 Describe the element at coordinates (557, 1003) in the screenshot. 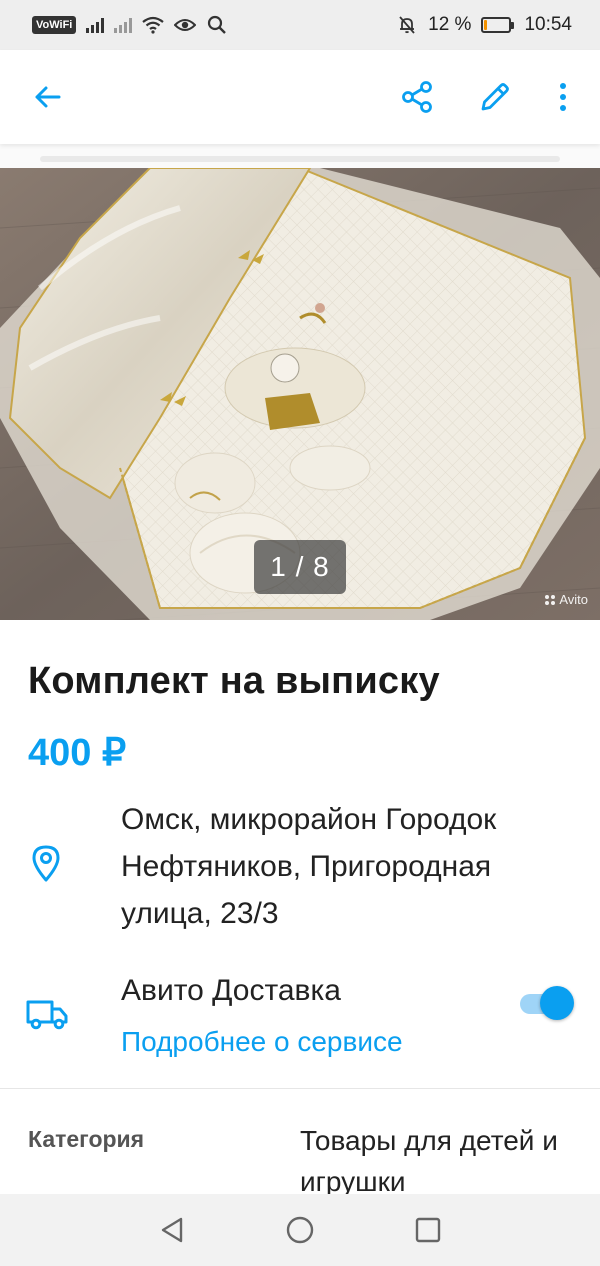

I see `toggle-knob` at that location.